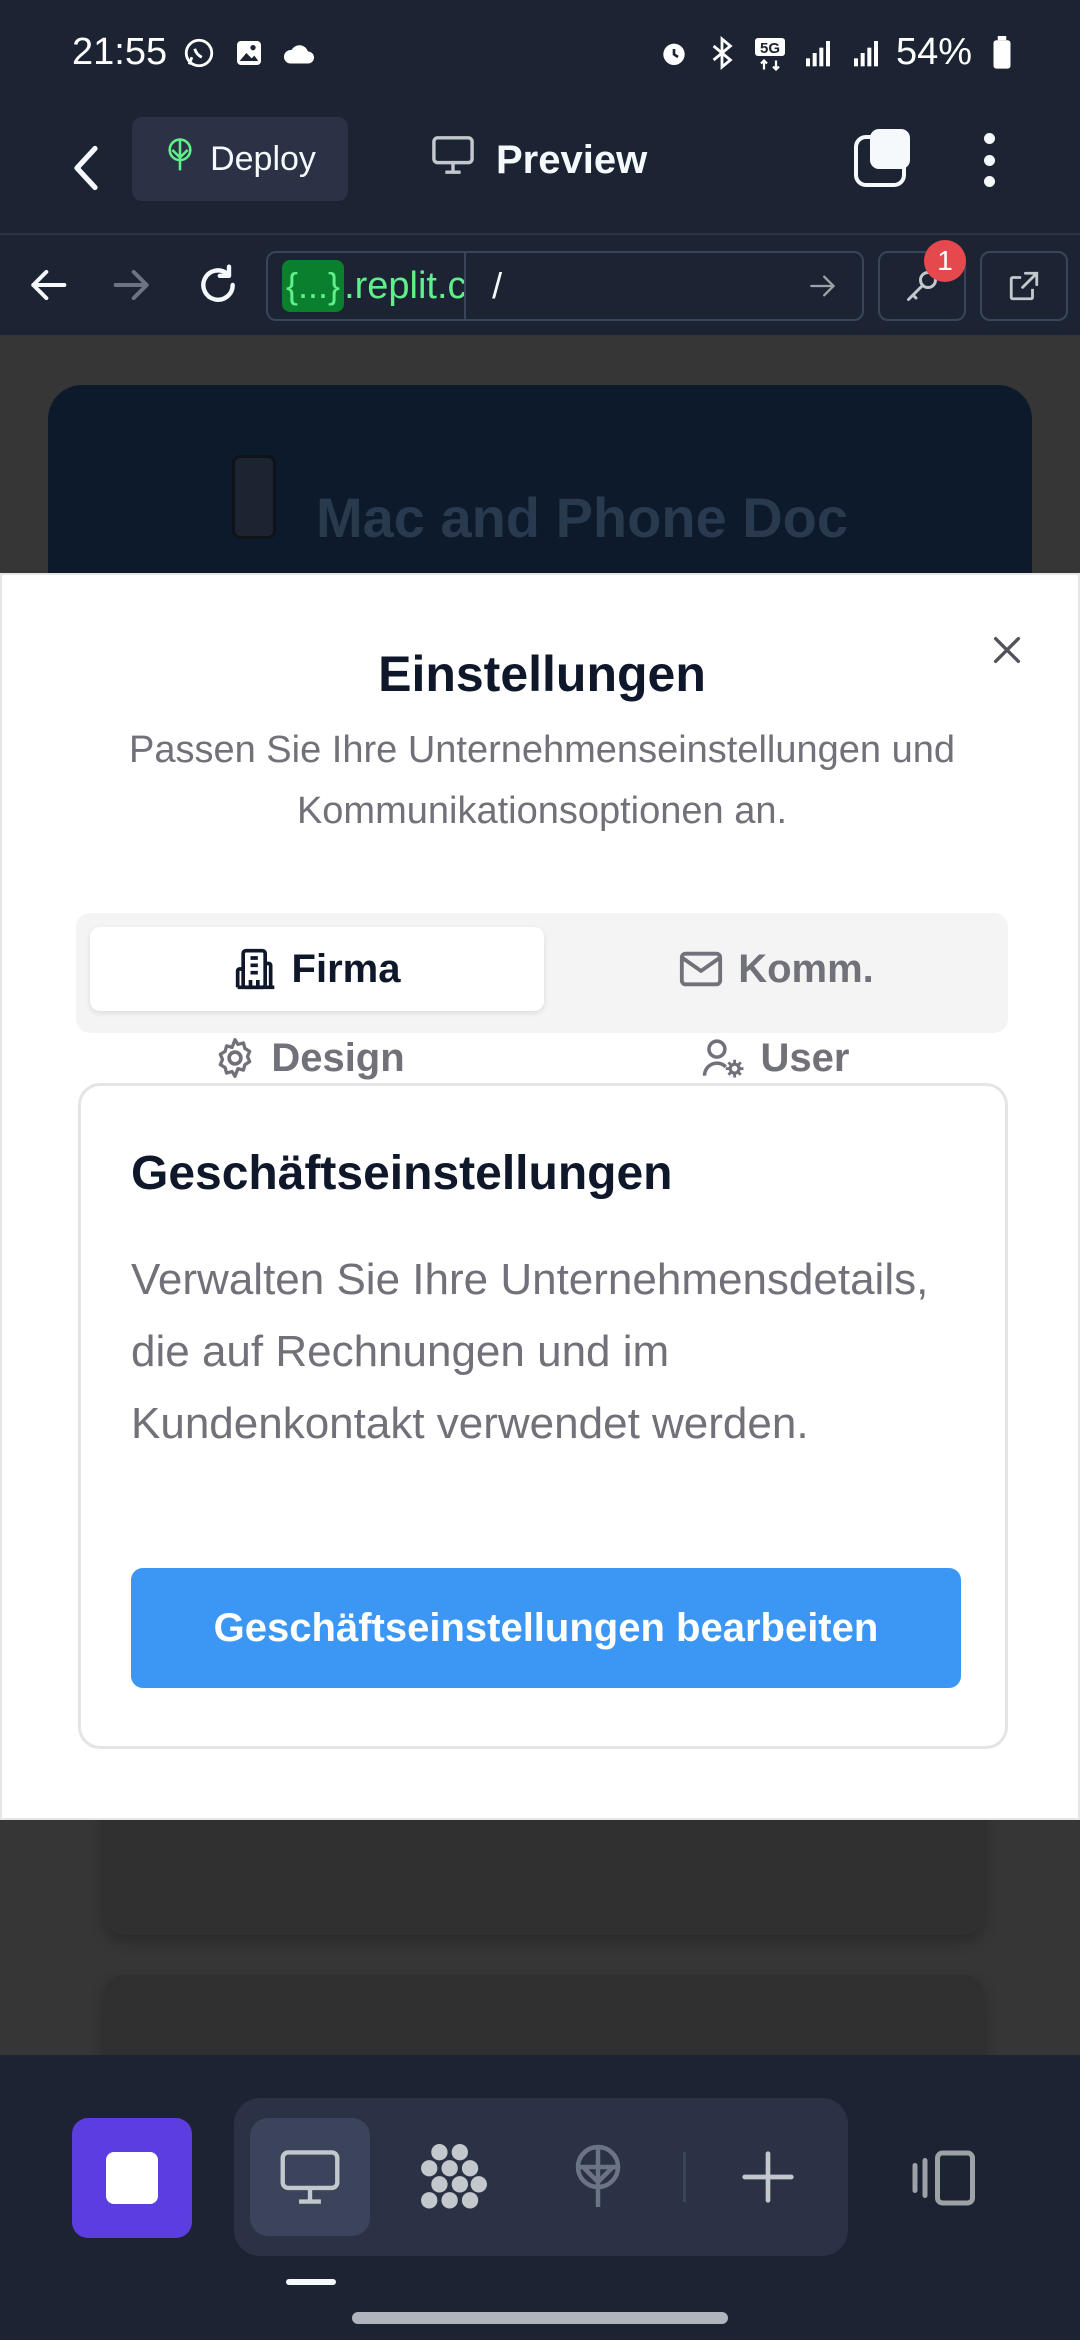 The height and width of the screenshot is (2340, 1080). What do you see at coordinates (263, 158) in the screenshot?
I see `deploy-label: Deploy` at bounding box center [263, 158].